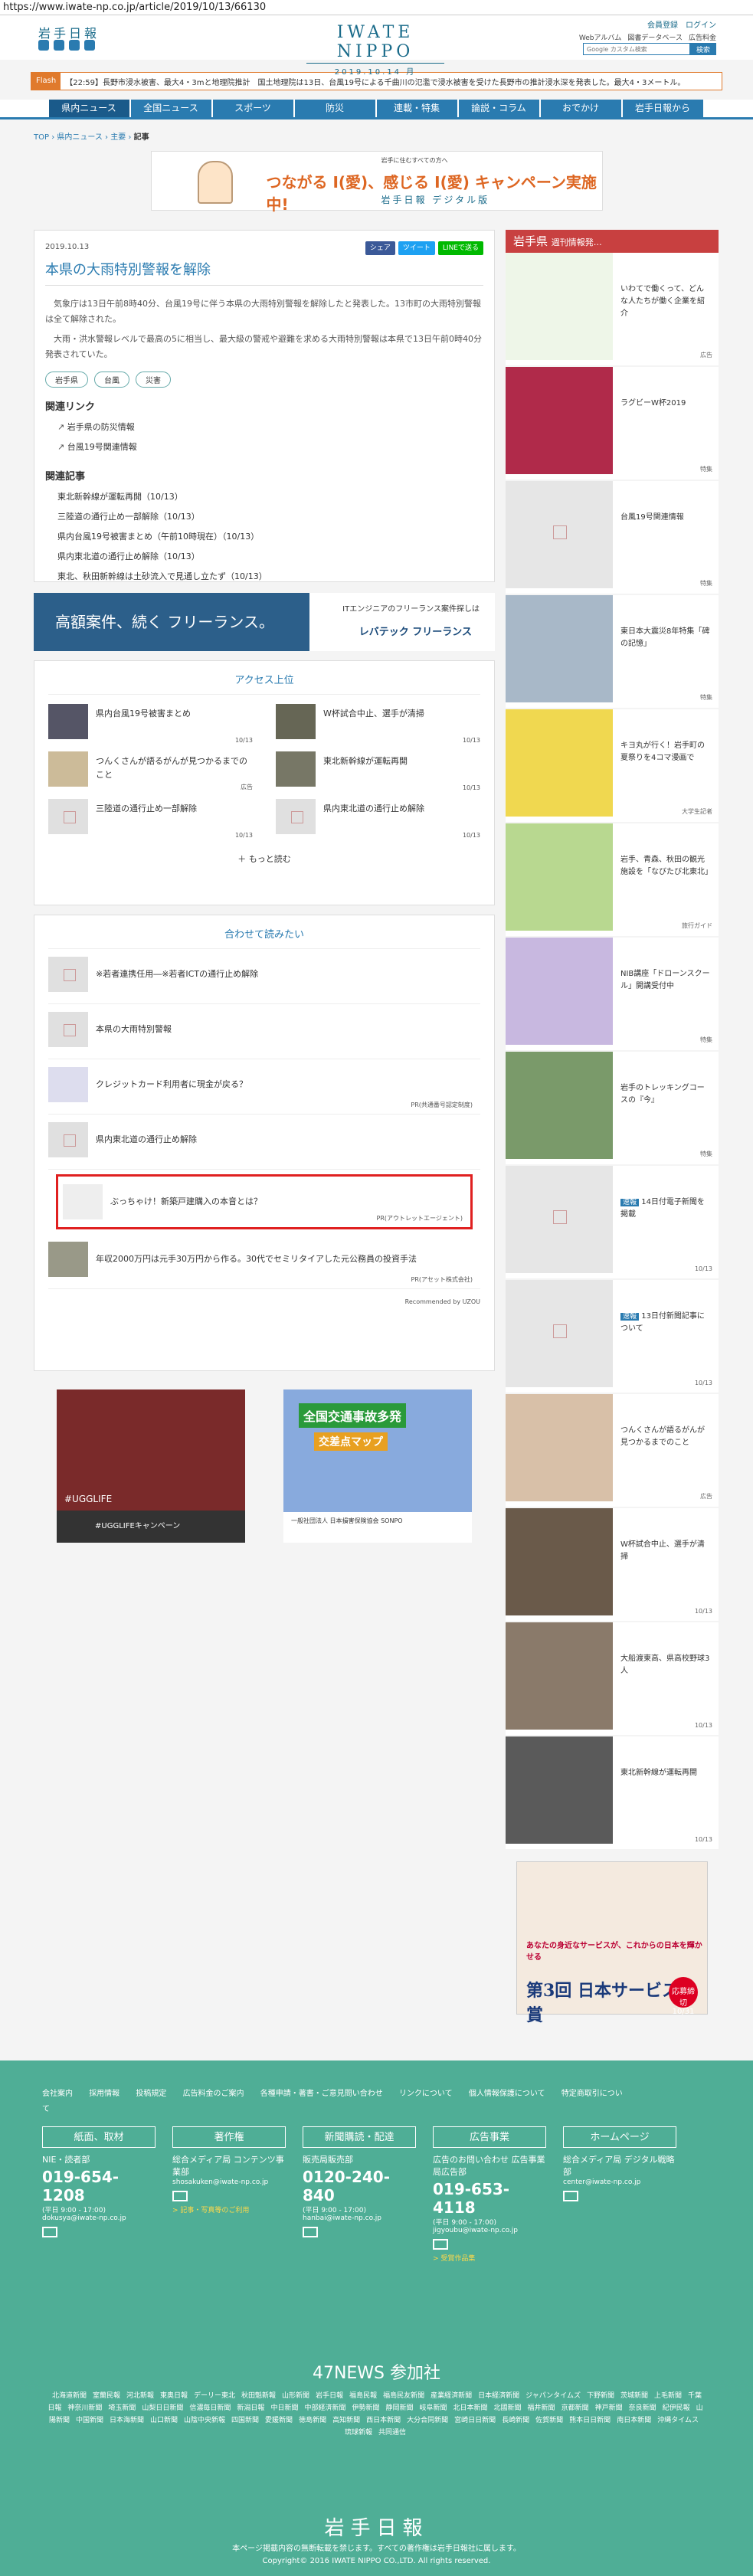 The height and width of the screenshot is (2576, 753). I want to click on footer-col-email: shosakuken@iwate-np.co.jp, so click(229, 2182).